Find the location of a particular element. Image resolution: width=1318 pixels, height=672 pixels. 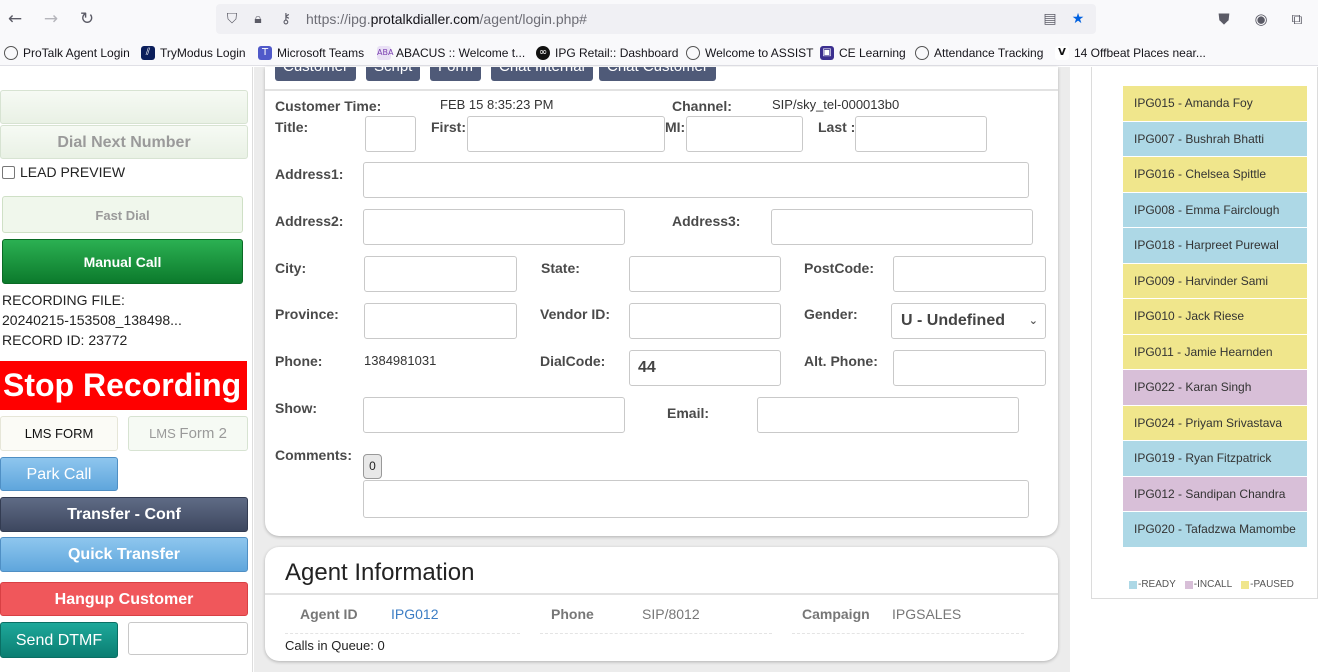

bookmark-item: ⫽ TryModus Login is located at coordinates (193, 53).